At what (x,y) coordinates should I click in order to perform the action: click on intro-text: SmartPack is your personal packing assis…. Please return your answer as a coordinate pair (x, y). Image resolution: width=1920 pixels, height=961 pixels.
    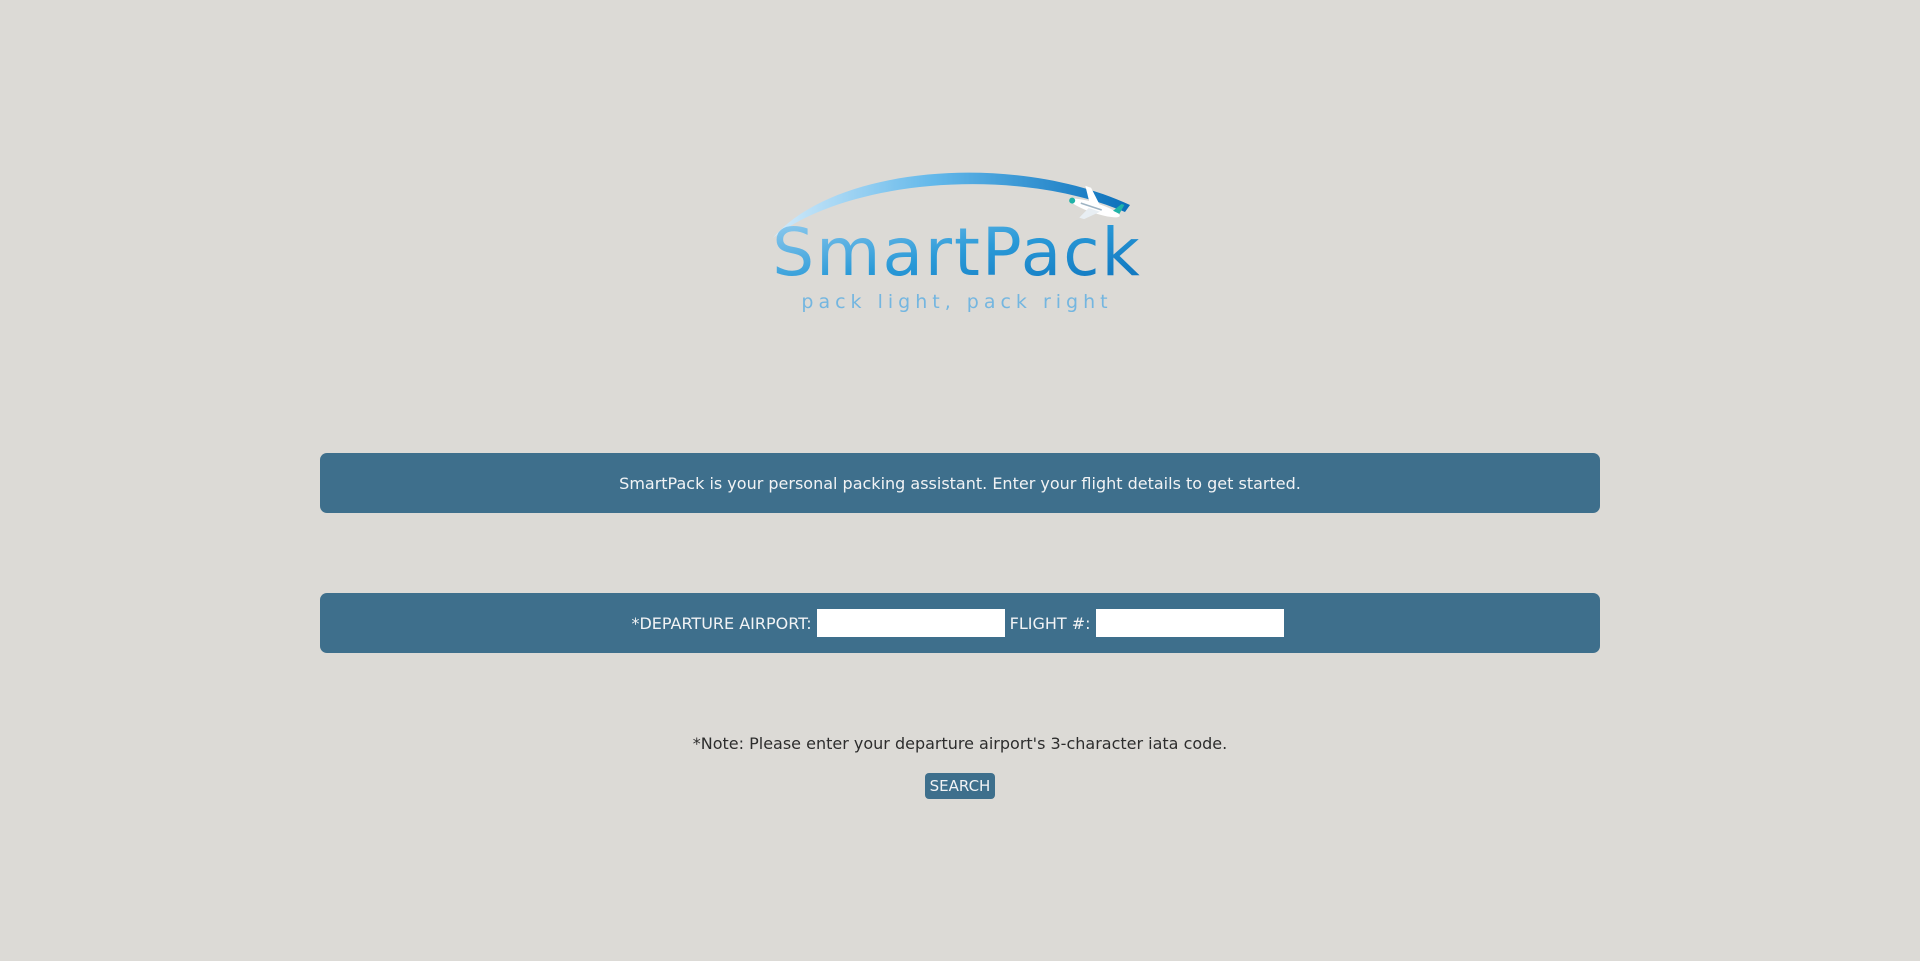
    Looking at the image, I should click on (960, 483).